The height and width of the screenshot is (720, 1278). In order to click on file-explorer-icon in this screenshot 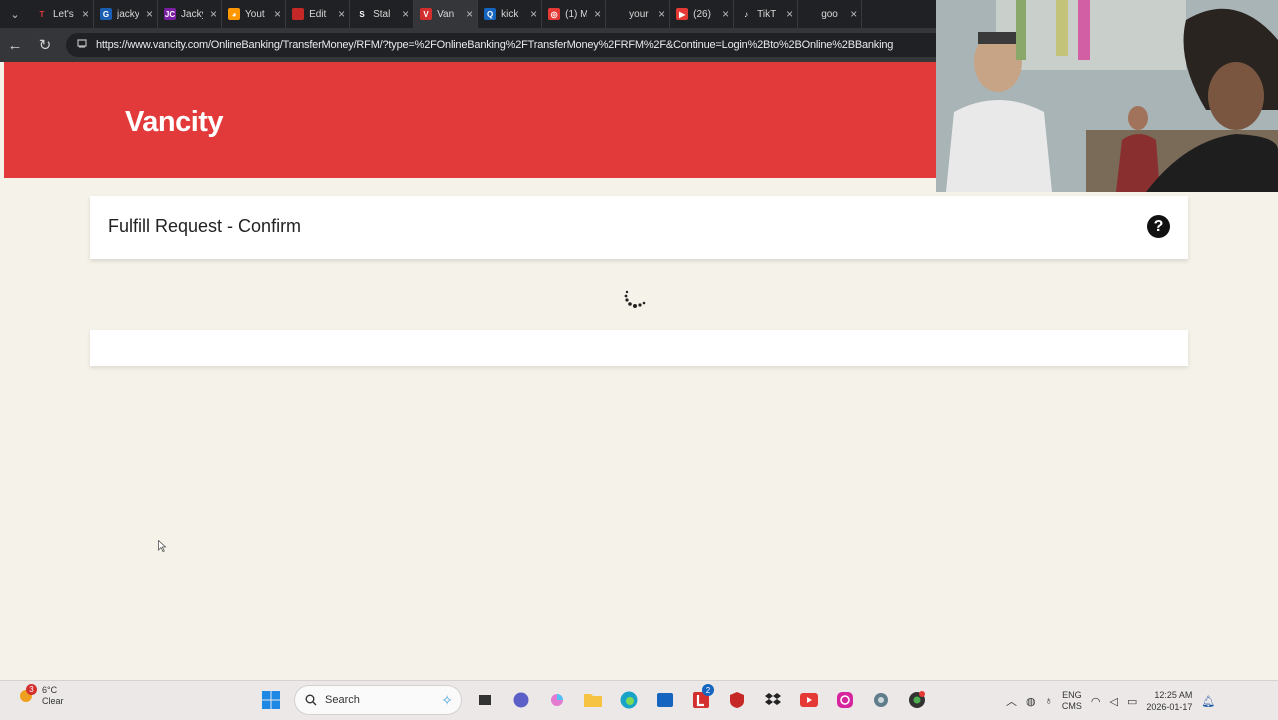, I will do `click(593, 700)`.